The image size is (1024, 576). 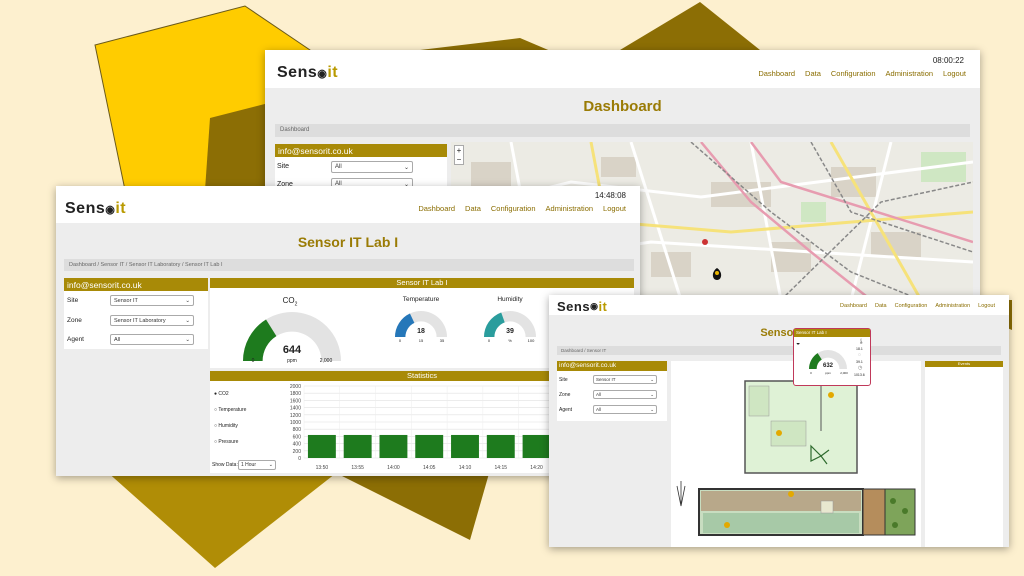 I want to click on humidity-tick-mid: %, so click(x=510, y=340).